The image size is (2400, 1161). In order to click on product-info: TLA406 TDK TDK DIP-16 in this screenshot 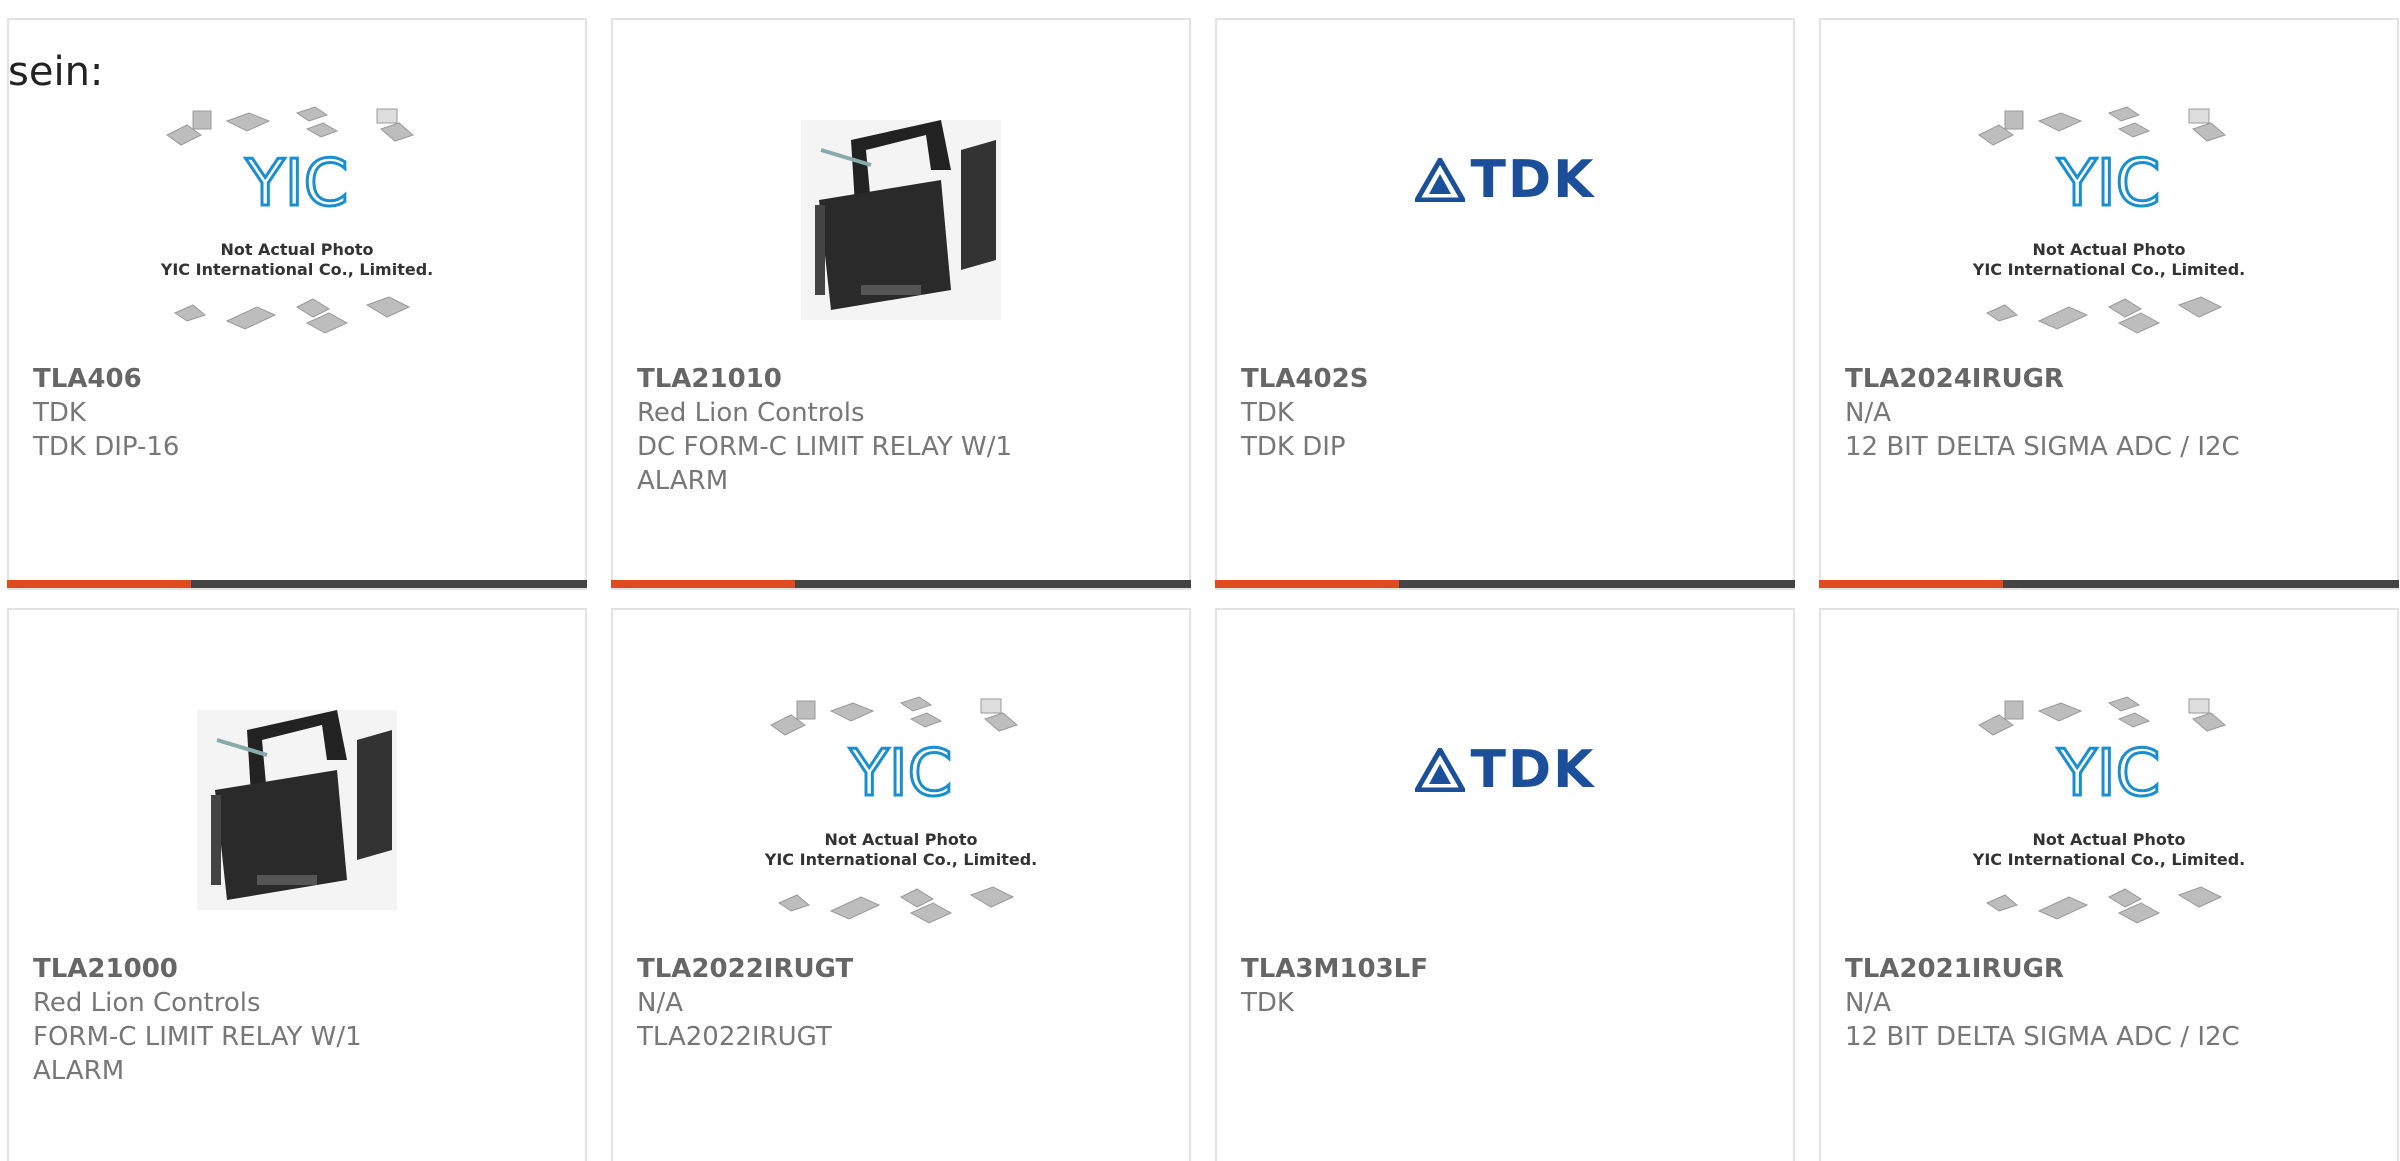, I will do `click(297, 413)`.